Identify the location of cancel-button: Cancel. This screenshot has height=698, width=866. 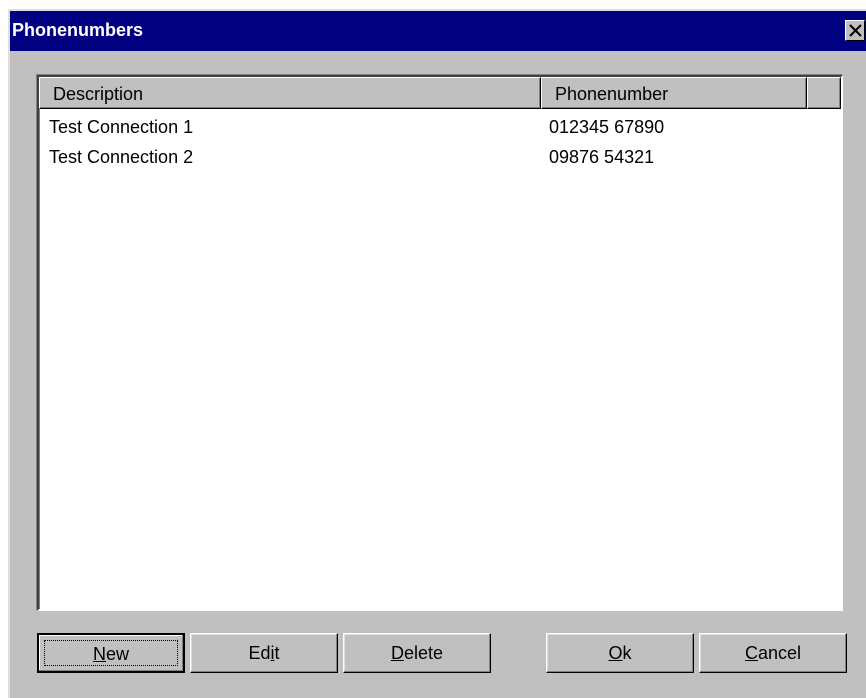
(773, 653).